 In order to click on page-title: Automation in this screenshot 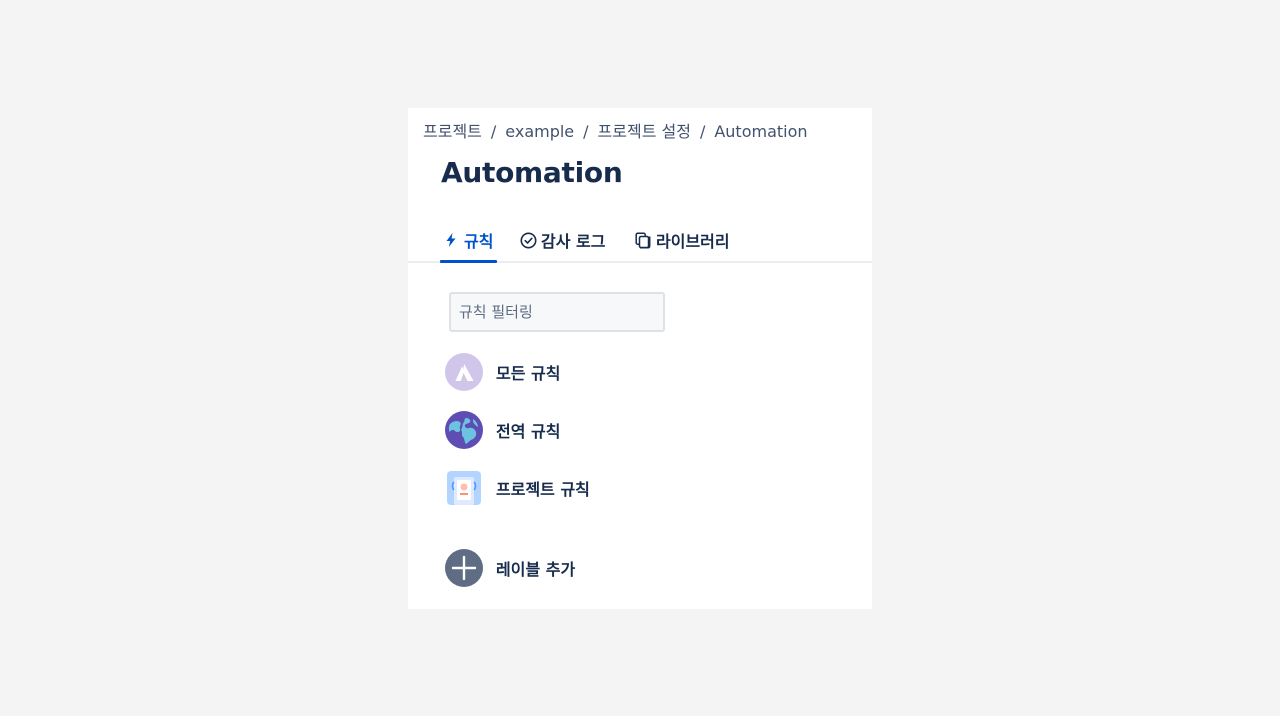, I will do `click(532, 172)`.